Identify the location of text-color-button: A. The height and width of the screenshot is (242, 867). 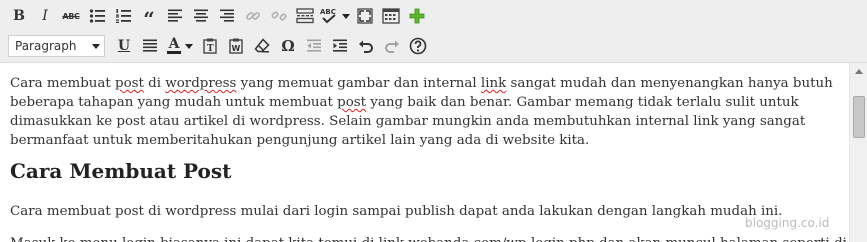
(180, 46).